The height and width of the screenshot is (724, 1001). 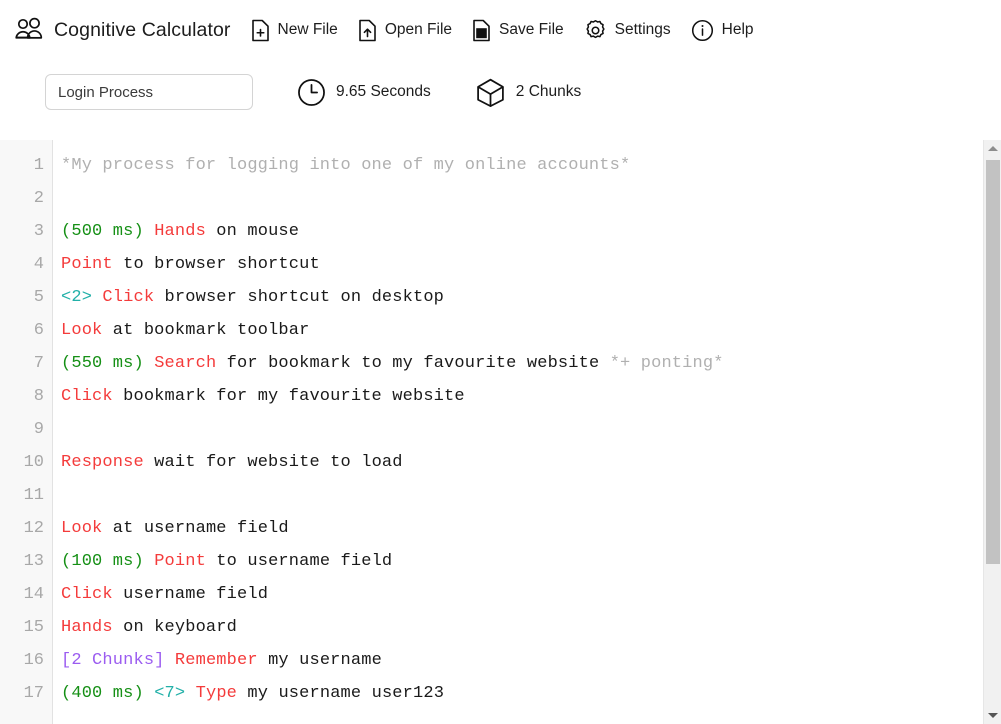 I want to click on menu-item-open-file: Open File, so click(x=405, y=30).